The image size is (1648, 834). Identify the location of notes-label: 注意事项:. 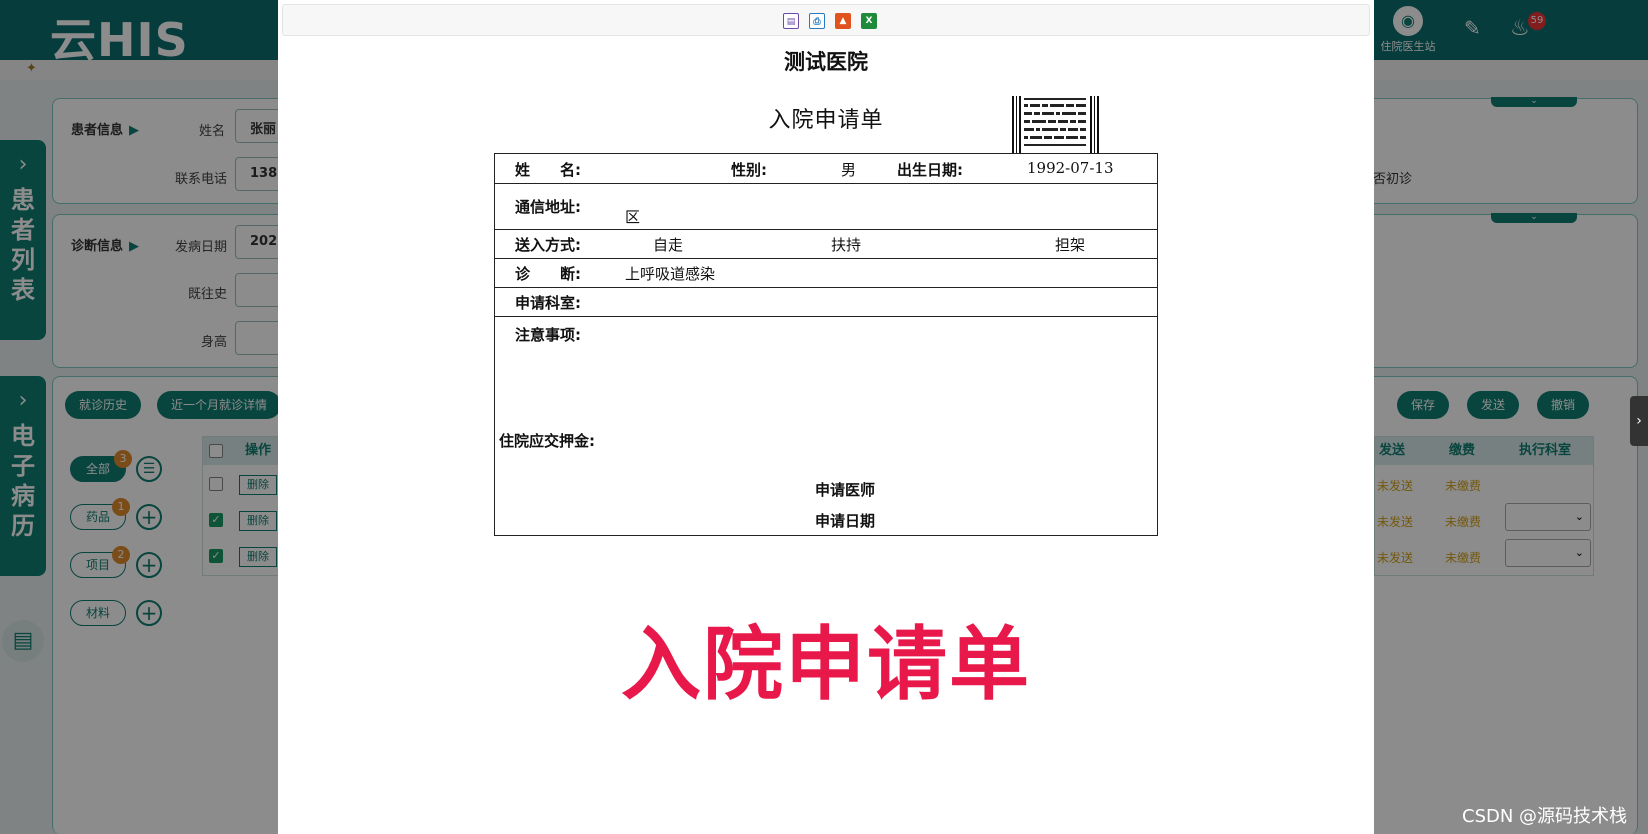
(548, 335).